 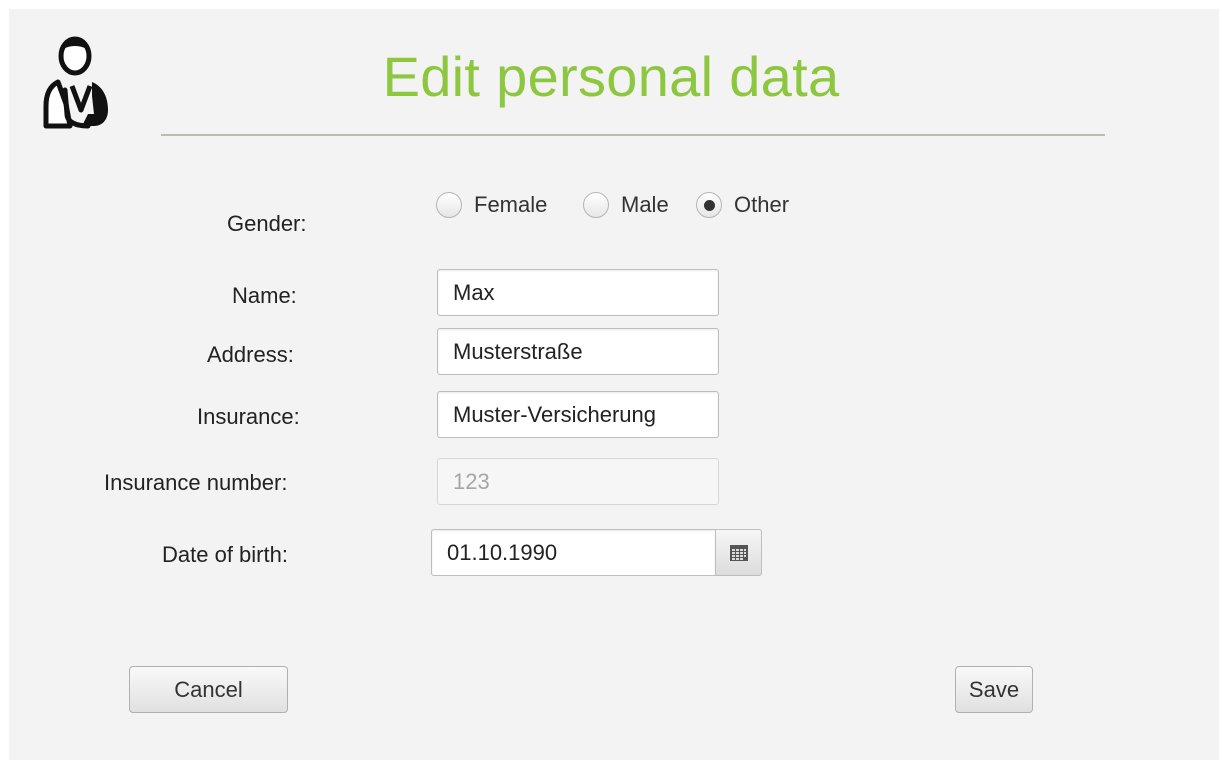 I want to click on date-of-birth-input: 01.10.1990, so click(x=573, y=552).